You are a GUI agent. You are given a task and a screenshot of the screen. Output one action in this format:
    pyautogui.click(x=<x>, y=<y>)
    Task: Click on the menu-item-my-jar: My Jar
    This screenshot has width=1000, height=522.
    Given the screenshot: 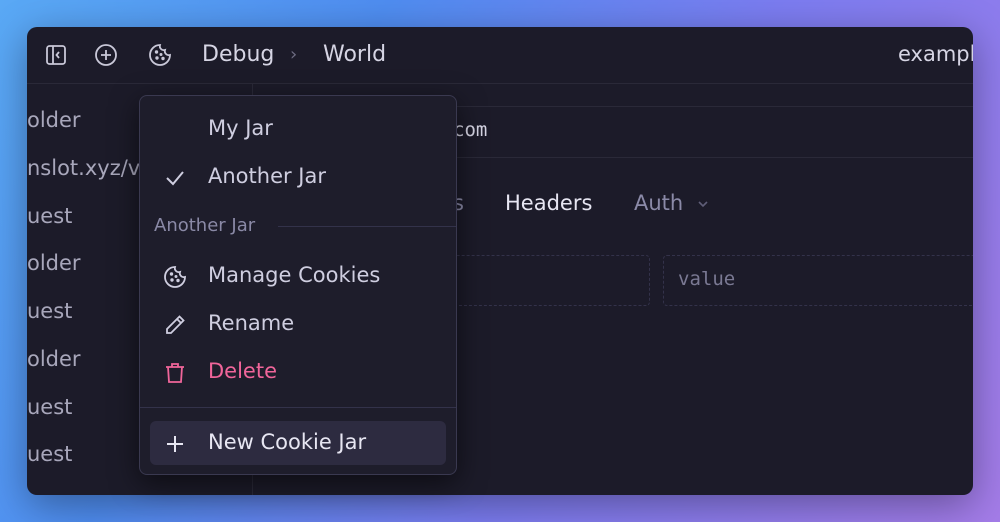 What is the action you would take?
    pyautogui.click(x=298, y=129)
    